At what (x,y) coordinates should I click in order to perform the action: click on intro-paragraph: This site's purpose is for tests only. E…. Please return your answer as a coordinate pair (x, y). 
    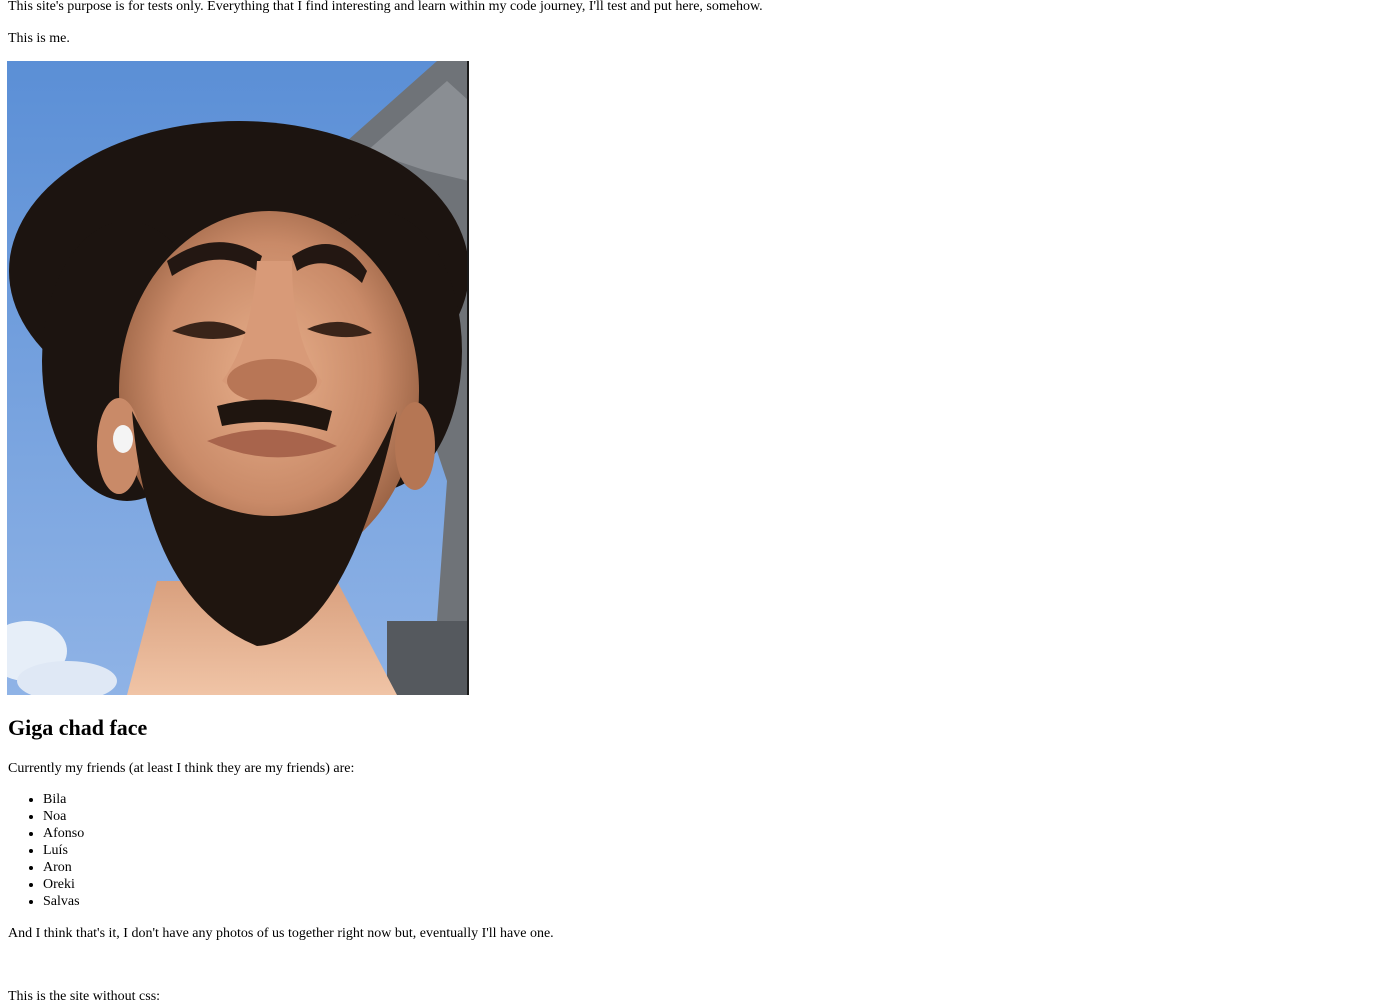
    Looking at the image, I should click on (385, 7).